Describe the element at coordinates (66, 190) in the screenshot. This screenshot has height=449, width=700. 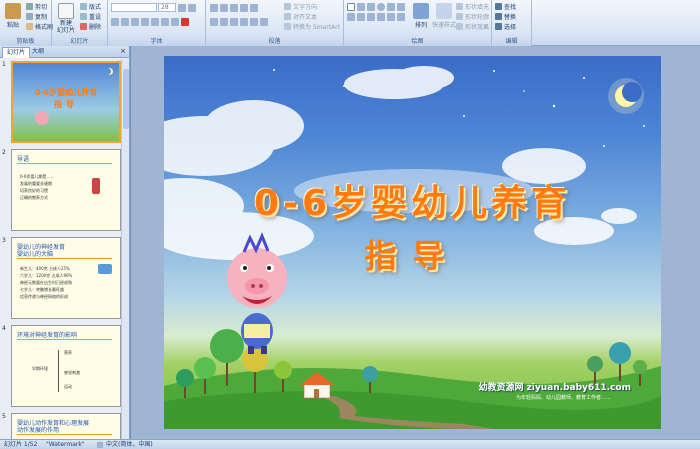
I see `slide-thumbnail-2: 导语 0-6岁婴儿期是…… 发展的重要关键期 培养良好的习惯 正确的教养方式` at that location.